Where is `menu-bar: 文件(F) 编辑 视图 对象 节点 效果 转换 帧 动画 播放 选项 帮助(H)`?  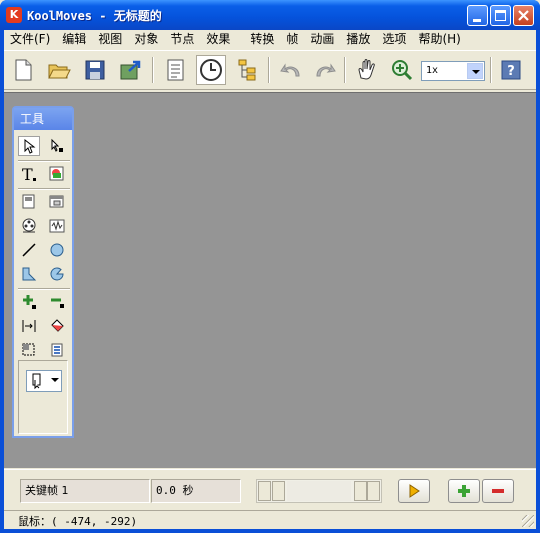 menu-bar: 文件(F) 编辑 视图 对象 节点 效果 转换 帧 动画 播放 选项 帮助(H) is located at coordinates (270, 39).